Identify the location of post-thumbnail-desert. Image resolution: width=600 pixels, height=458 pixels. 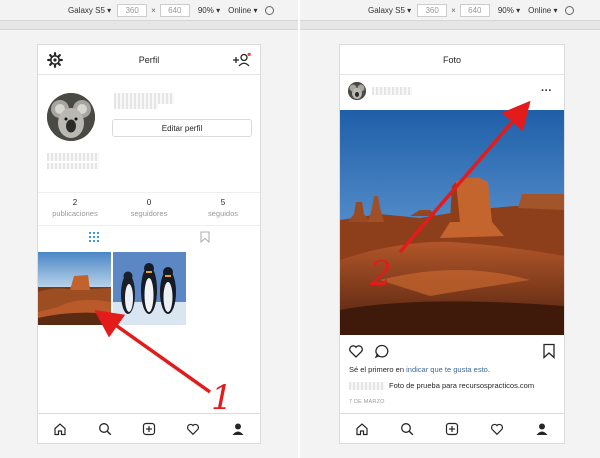
(74, 288).